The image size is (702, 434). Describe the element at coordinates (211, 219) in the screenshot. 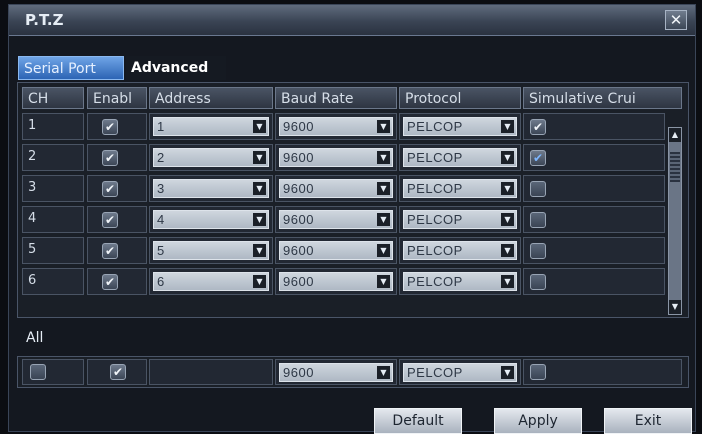

I see `address-select: 4 ▼` at that location.